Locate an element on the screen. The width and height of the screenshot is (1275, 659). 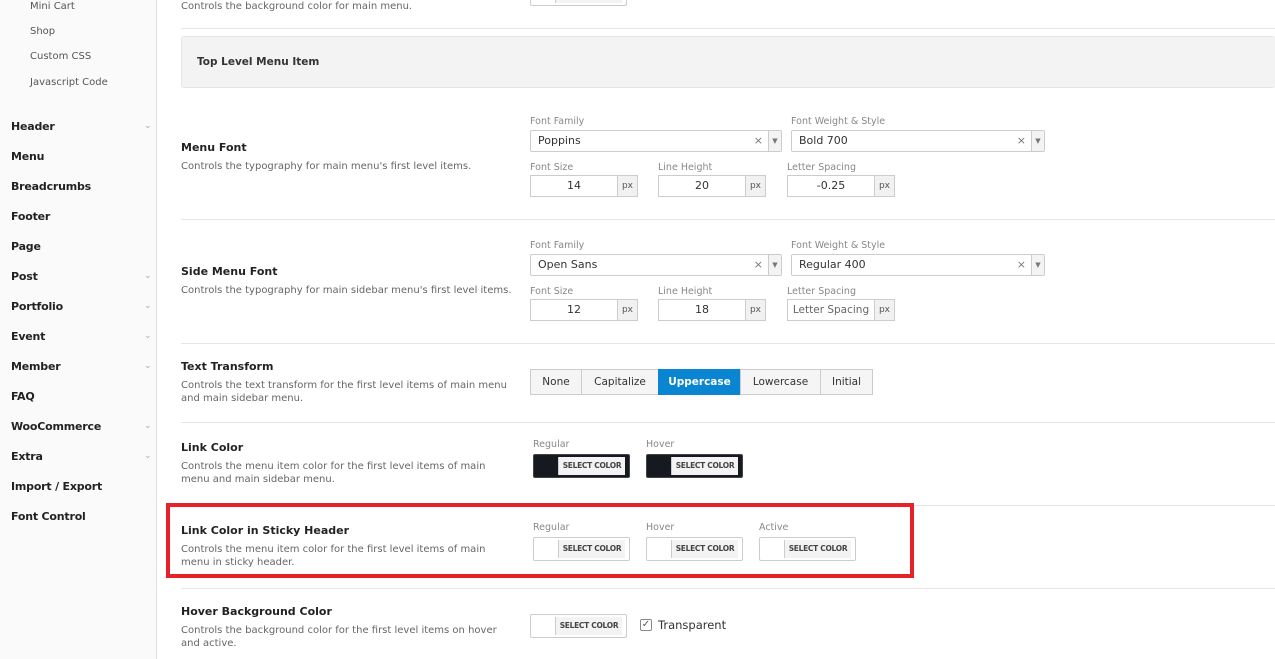
active-label: Active is located at coordinates (774, 527).